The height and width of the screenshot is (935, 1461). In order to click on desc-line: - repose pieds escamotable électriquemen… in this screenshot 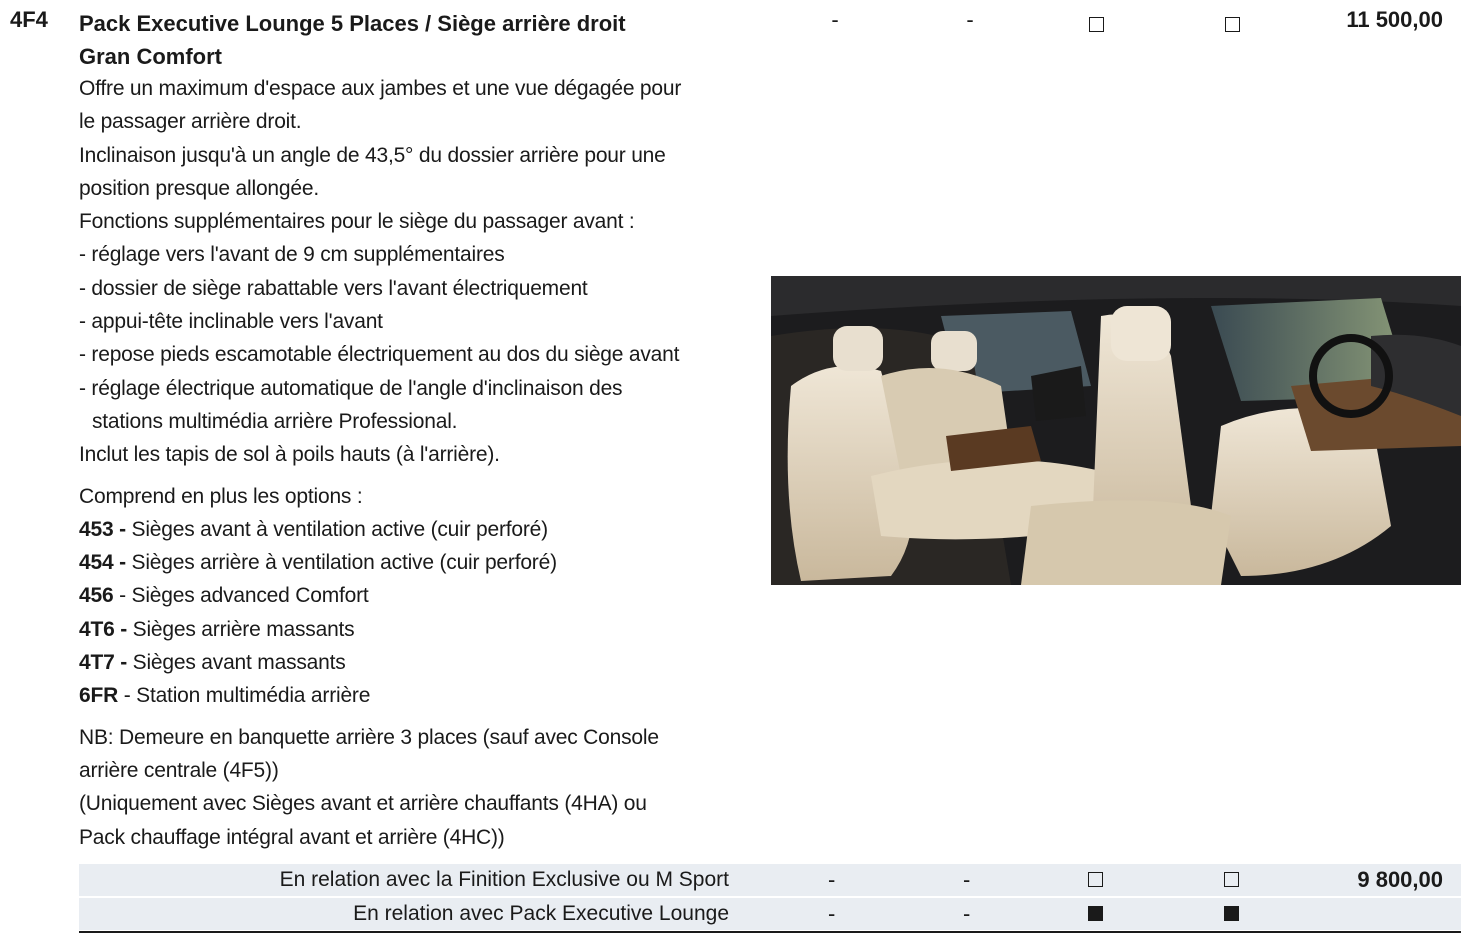, I will do `click(379, 355)`.